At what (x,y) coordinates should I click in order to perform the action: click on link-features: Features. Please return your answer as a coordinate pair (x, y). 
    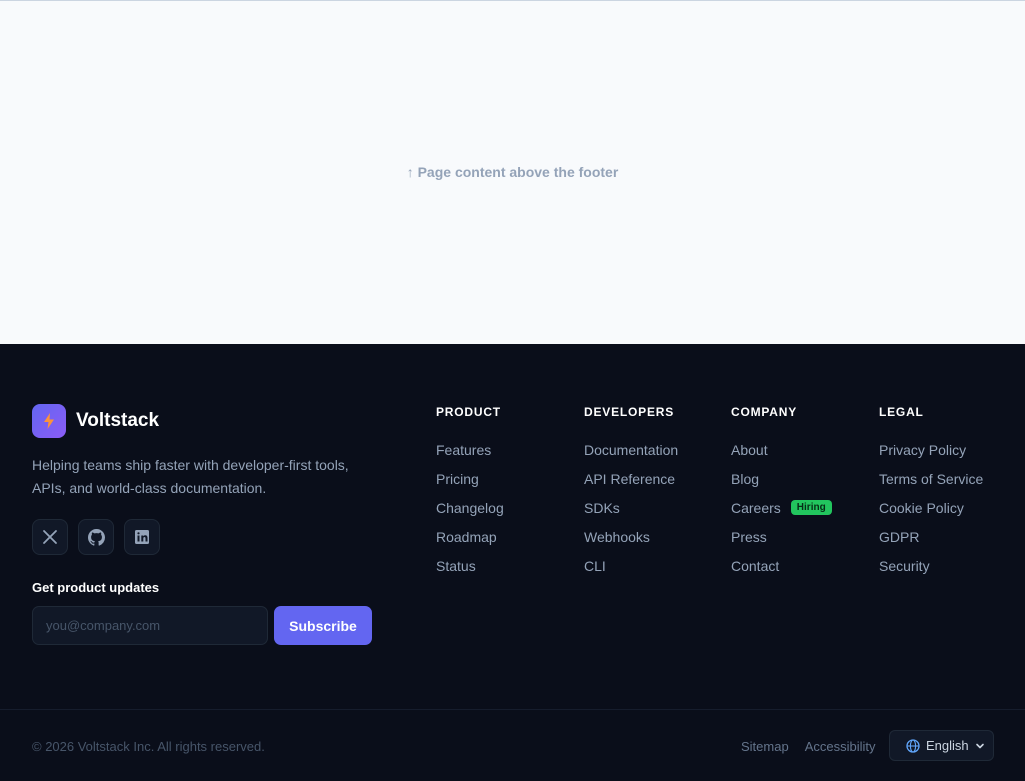
    Looking at the image, I should click on (470, 449).